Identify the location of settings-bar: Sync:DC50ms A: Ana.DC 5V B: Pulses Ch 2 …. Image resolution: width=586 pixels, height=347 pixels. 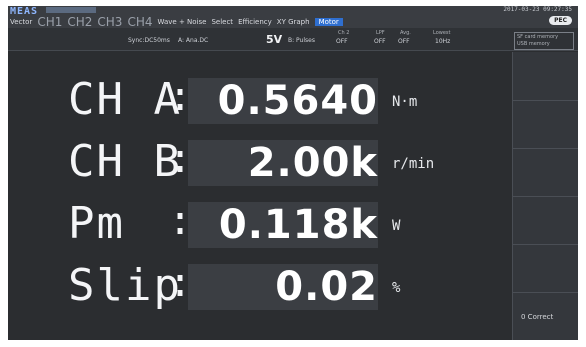
(293, 39).